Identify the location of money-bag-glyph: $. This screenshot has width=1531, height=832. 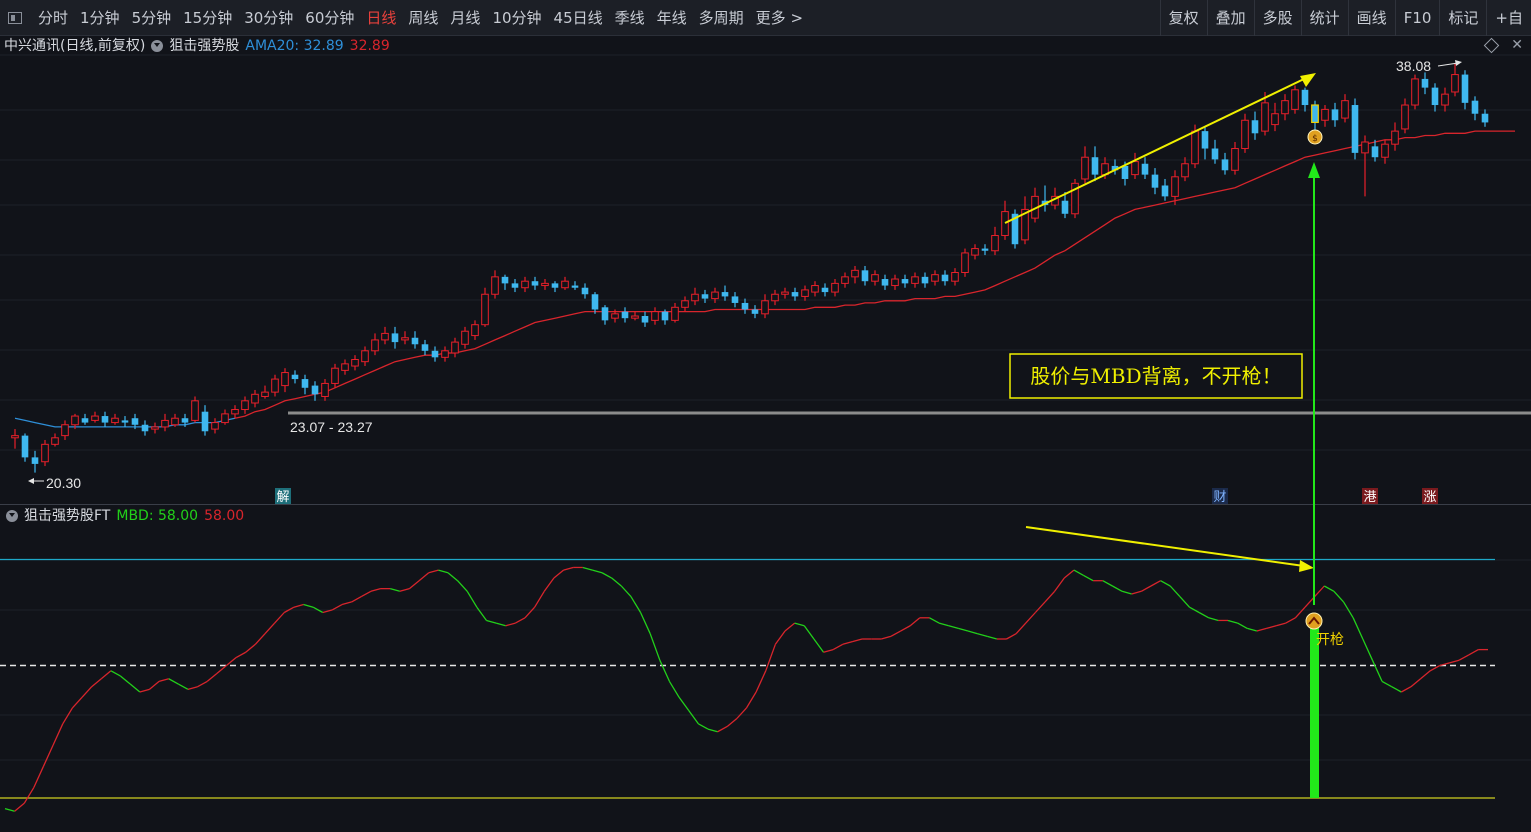
(1315, 139).